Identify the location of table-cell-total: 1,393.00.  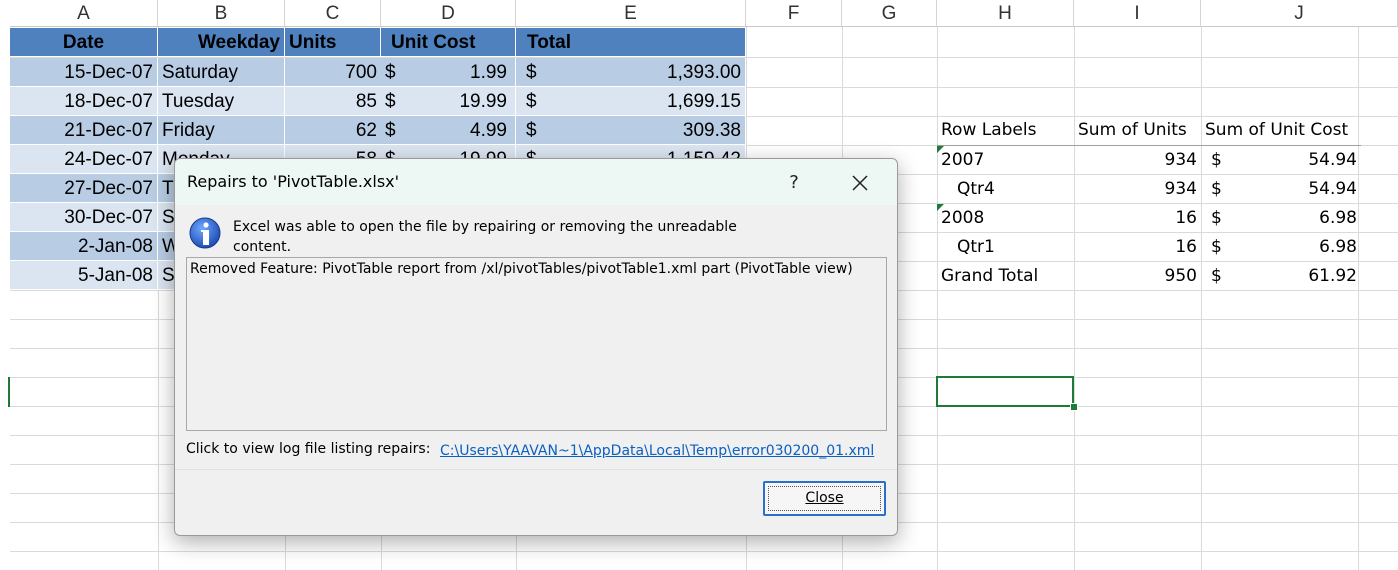
(646, 72).